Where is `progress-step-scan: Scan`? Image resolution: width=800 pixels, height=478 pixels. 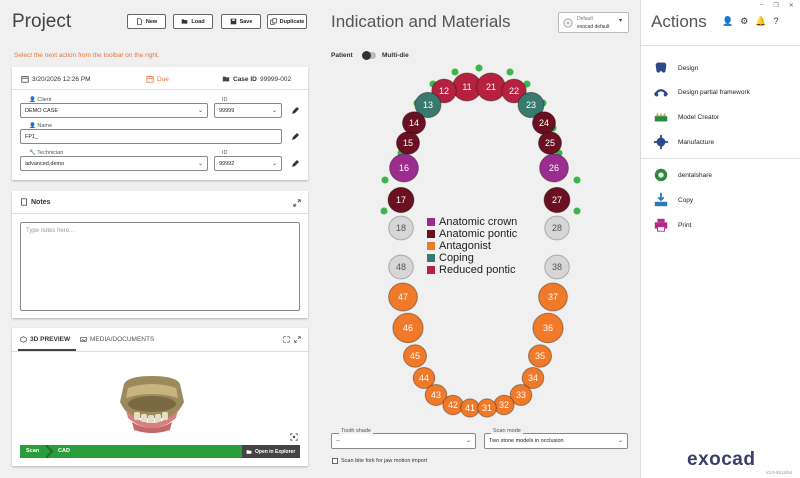
progress-step-scan: Scan is located at coordinates (32, 451).